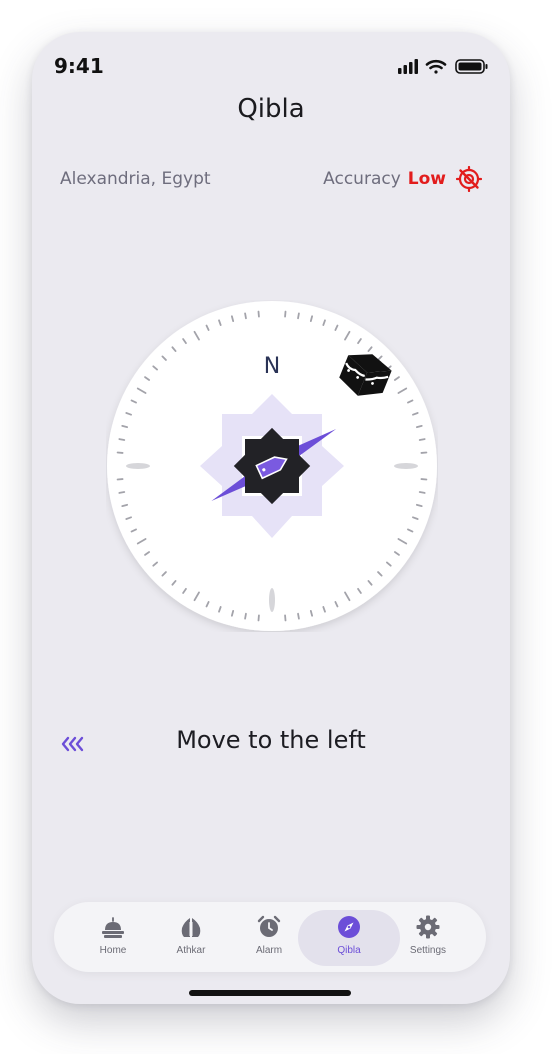 This screenshot has width=559, height=1054. I want to click on accuracy-indicator: Accuracy Low, so click(402, 179).